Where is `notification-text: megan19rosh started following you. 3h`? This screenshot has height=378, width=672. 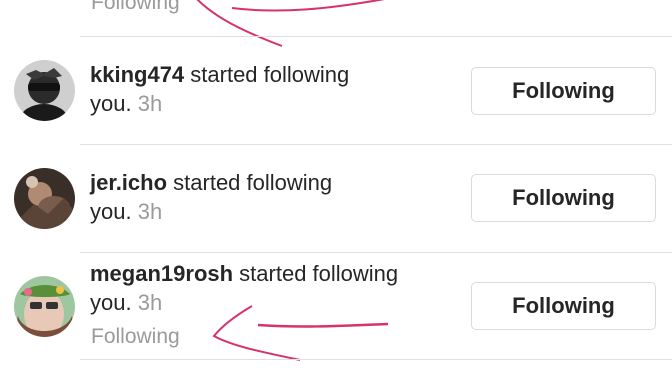
notification-text: megan19rosh started following you. 3h is located at coordinates (276, 288).